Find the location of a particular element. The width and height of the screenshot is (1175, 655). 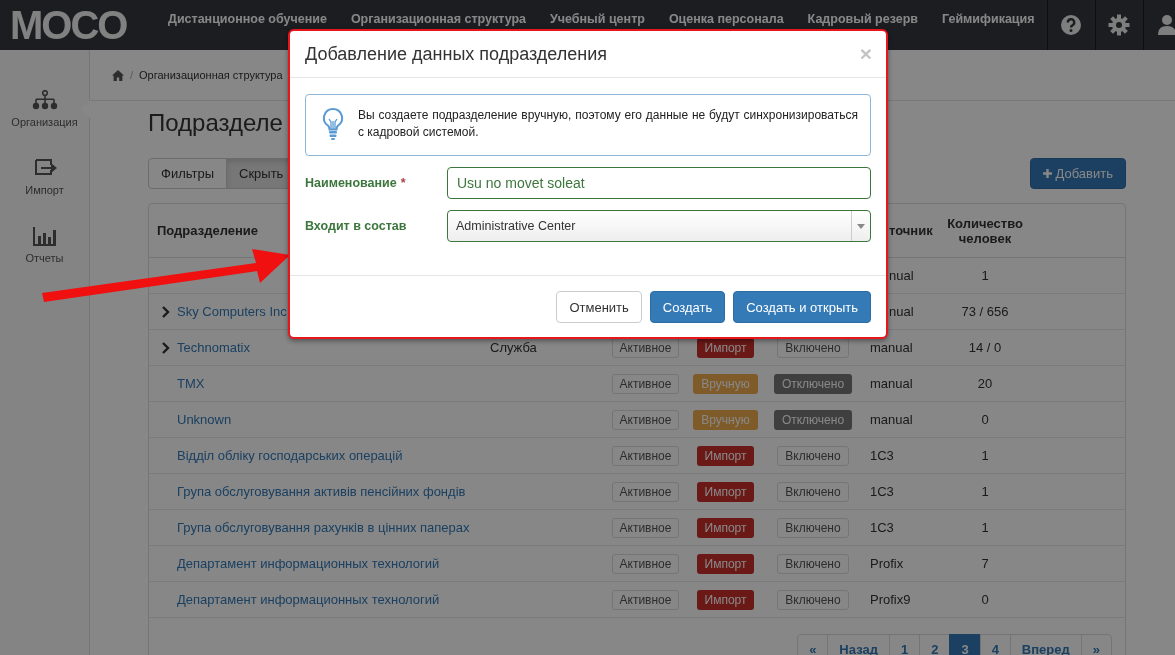

chart-icon is located at coordinates (44, 236).